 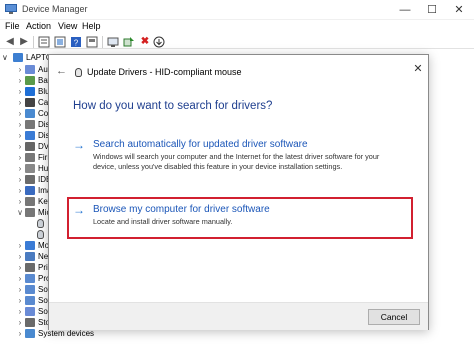 What do you see at coordinates (145, 42) in the screenshot?
I see `uninstall-icon: ✖` at bounding box center [145, 42].